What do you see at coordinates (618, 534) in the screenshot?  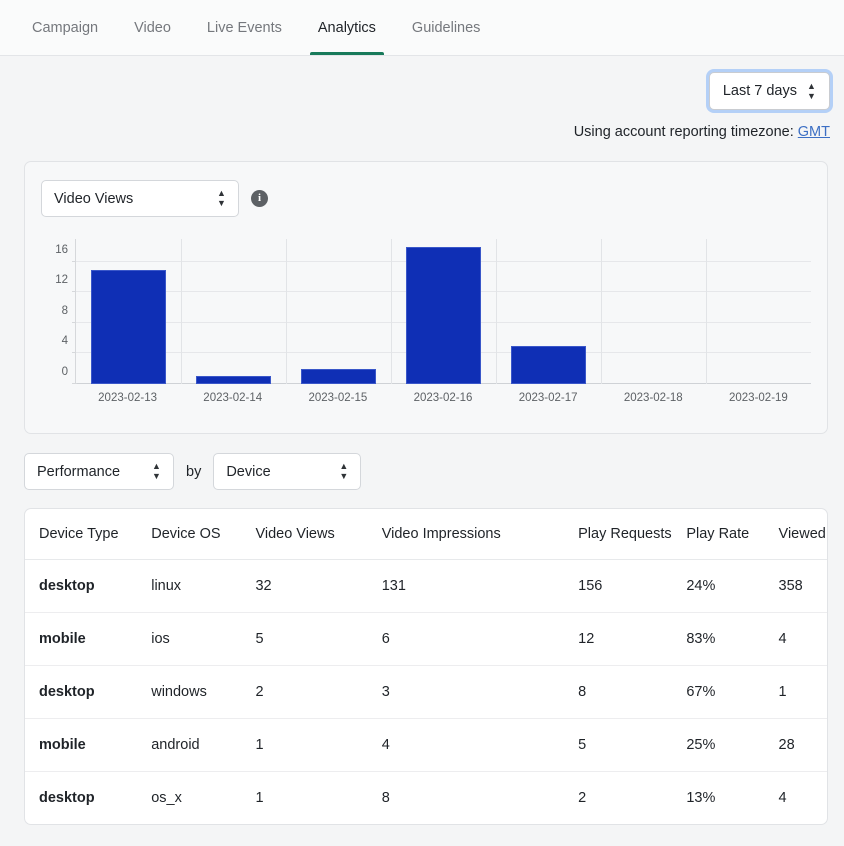 I see `table-column-header: Play Requests` at bounding box center [618, 534].